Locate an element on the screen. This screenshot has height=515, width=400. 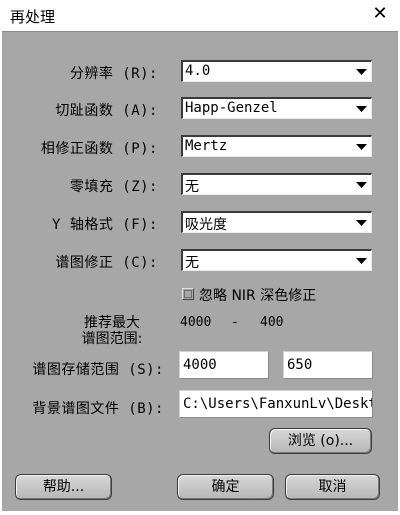
resolution-value: 4.0 is located at coordinates (198, 71).